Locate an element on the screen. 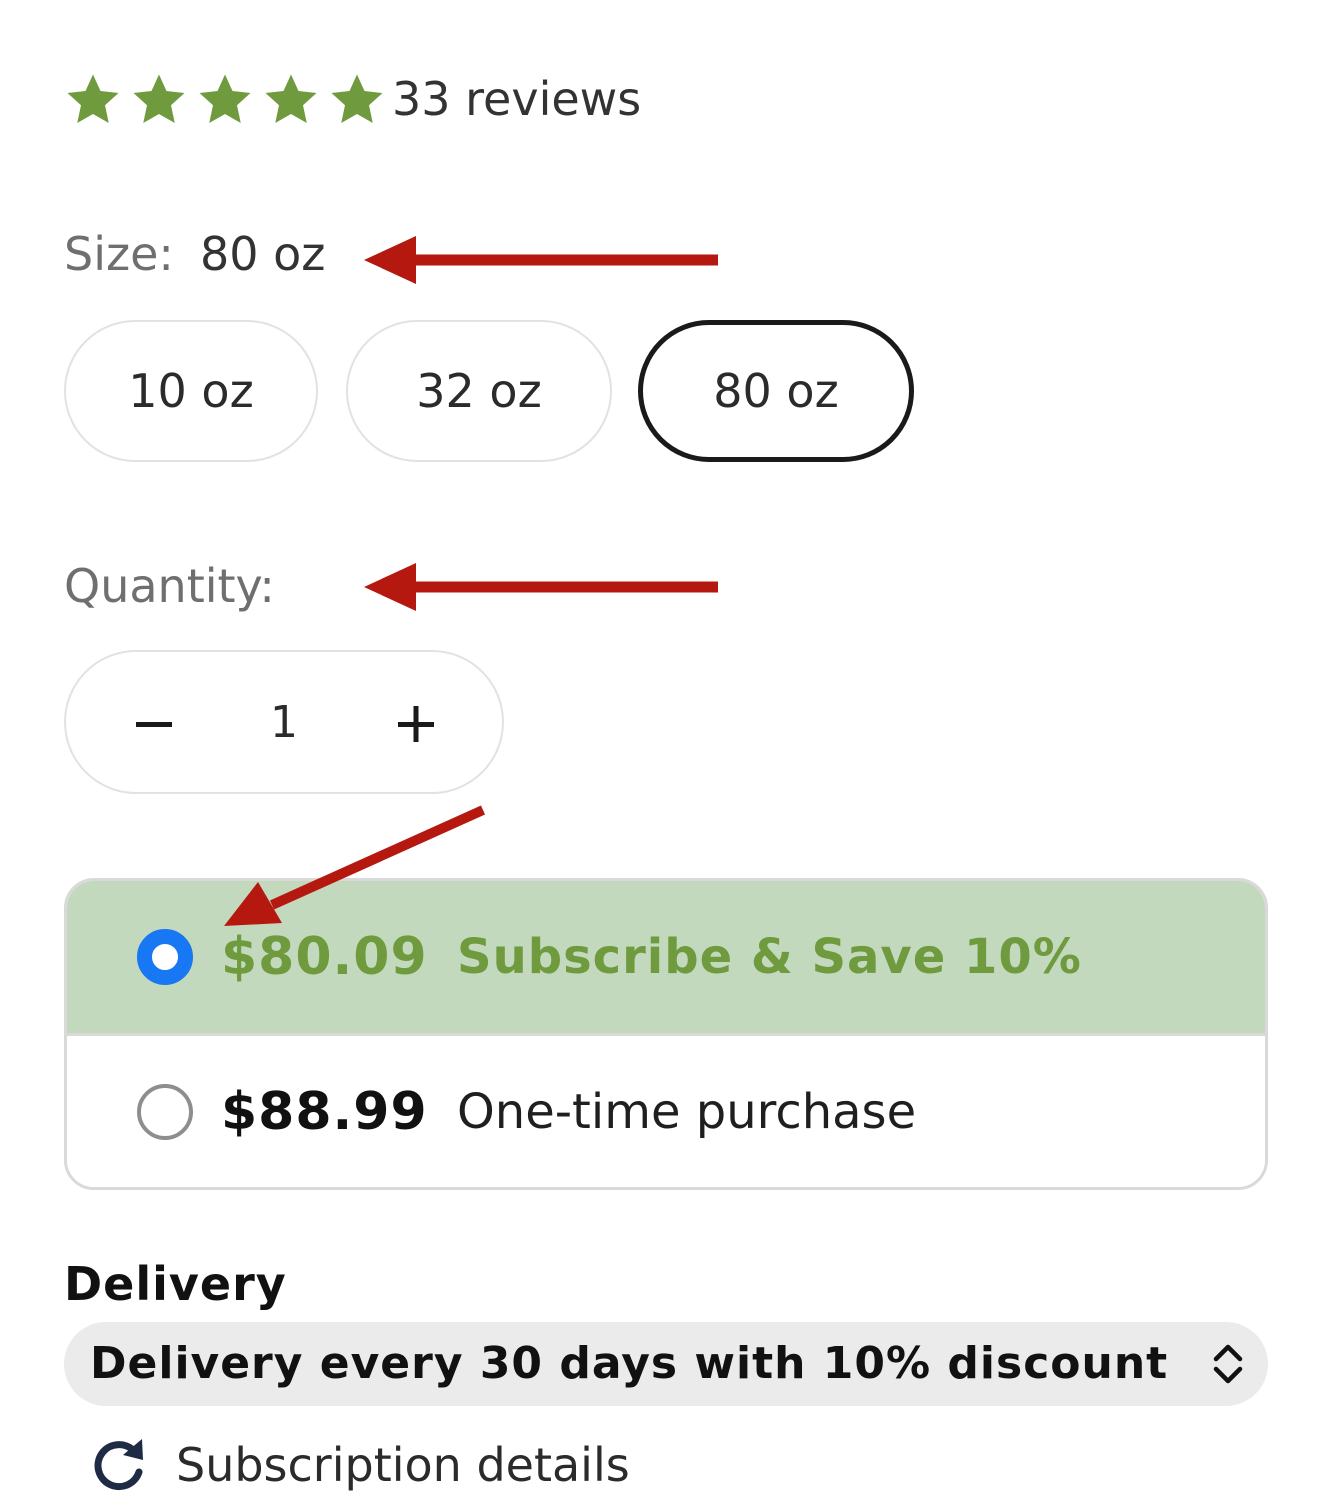 The image size is (1336, 1500). size-option-10oz: 10 oz is located at coordinates (191, 391).